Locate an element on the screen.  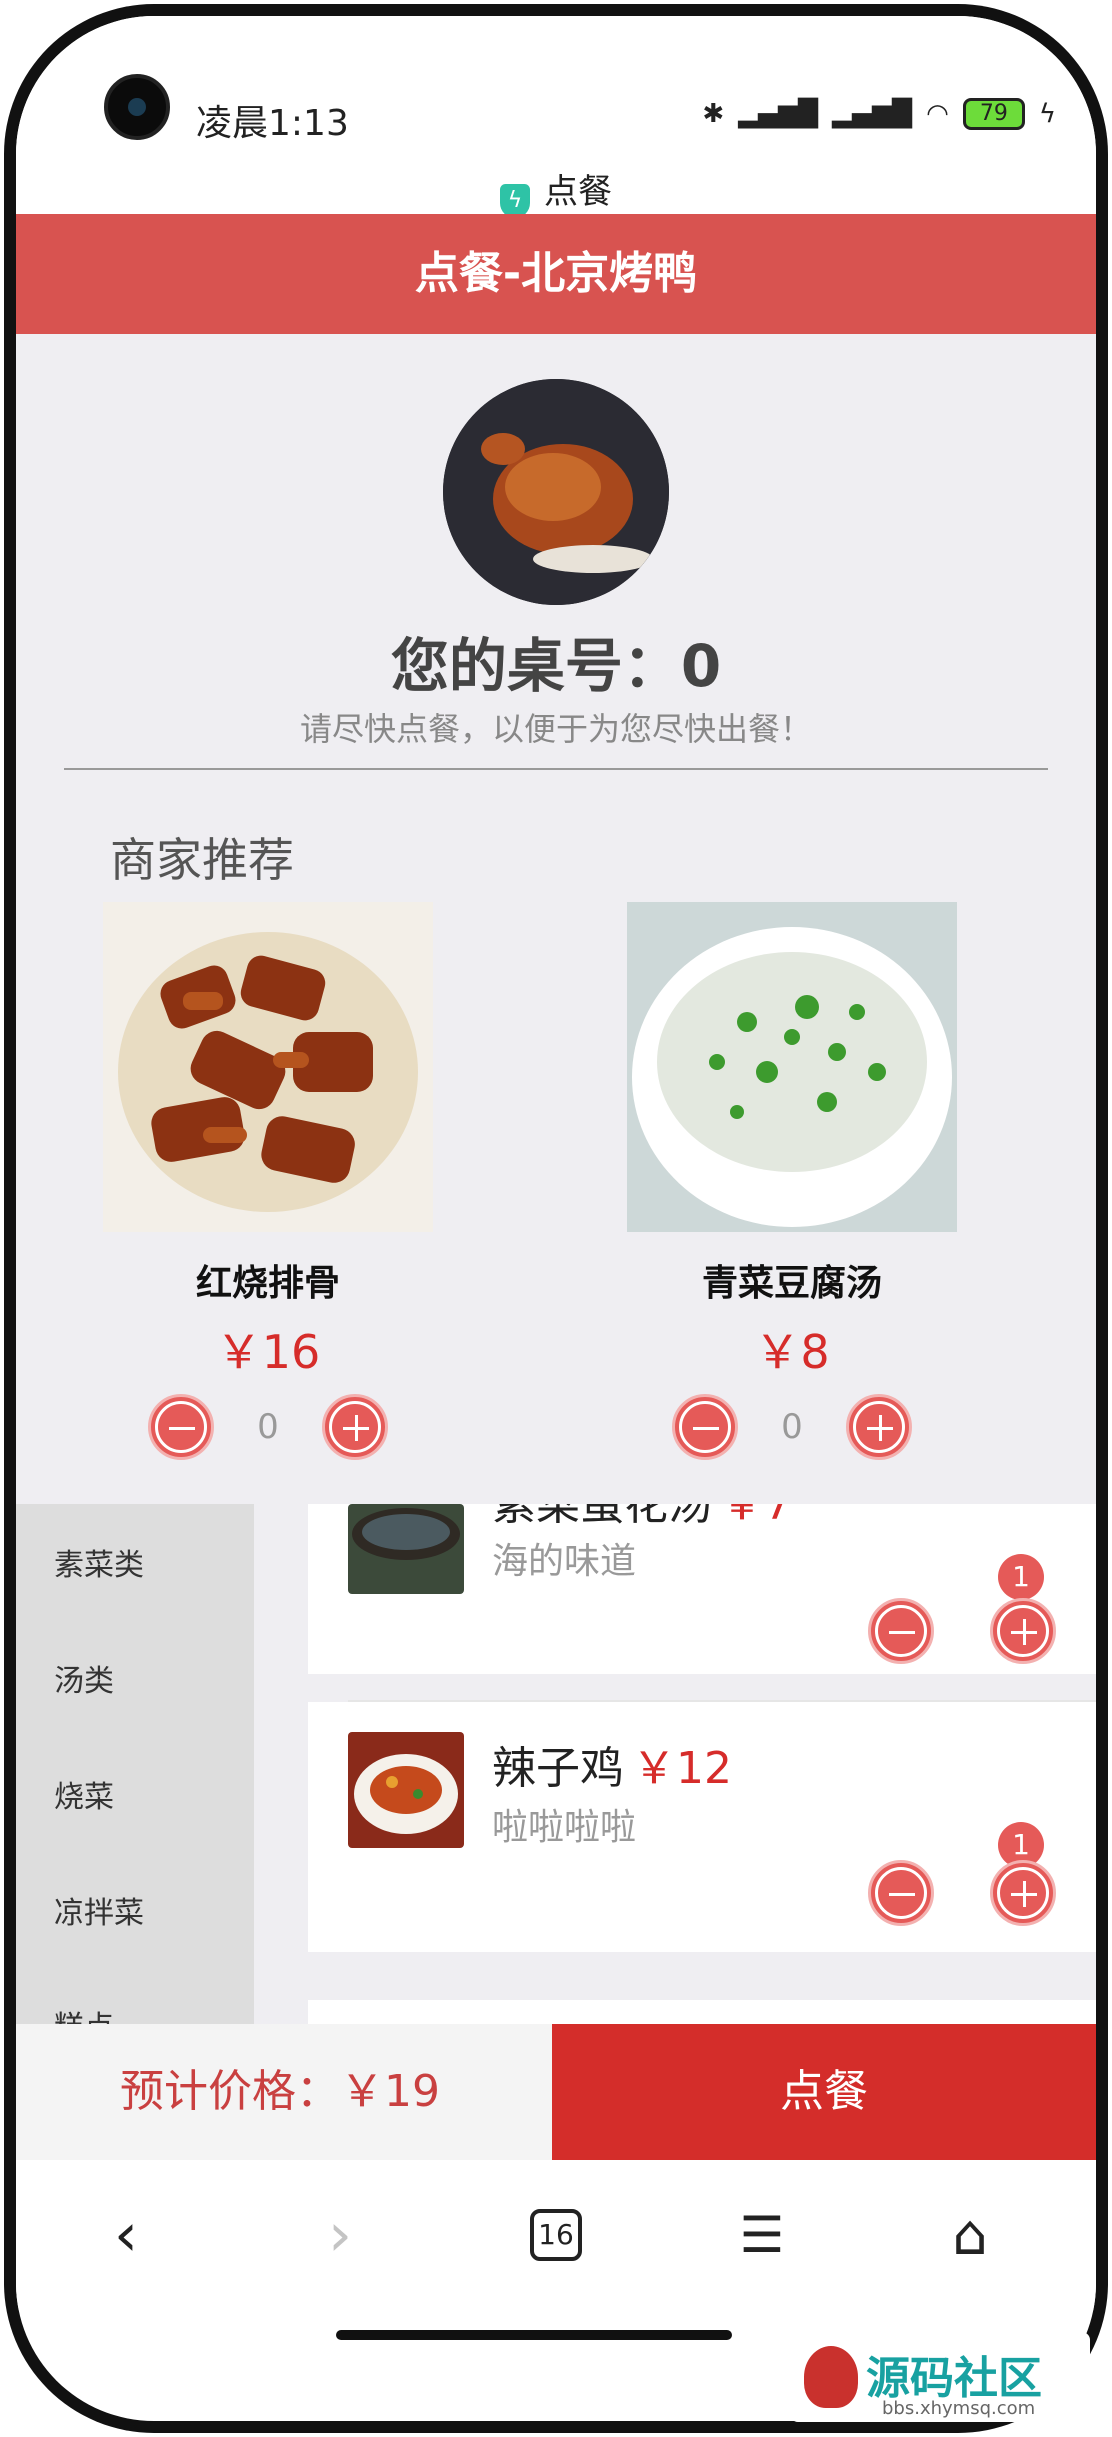
browser-site-title: ϟ 点餐 is located at coordinates (556, 191).